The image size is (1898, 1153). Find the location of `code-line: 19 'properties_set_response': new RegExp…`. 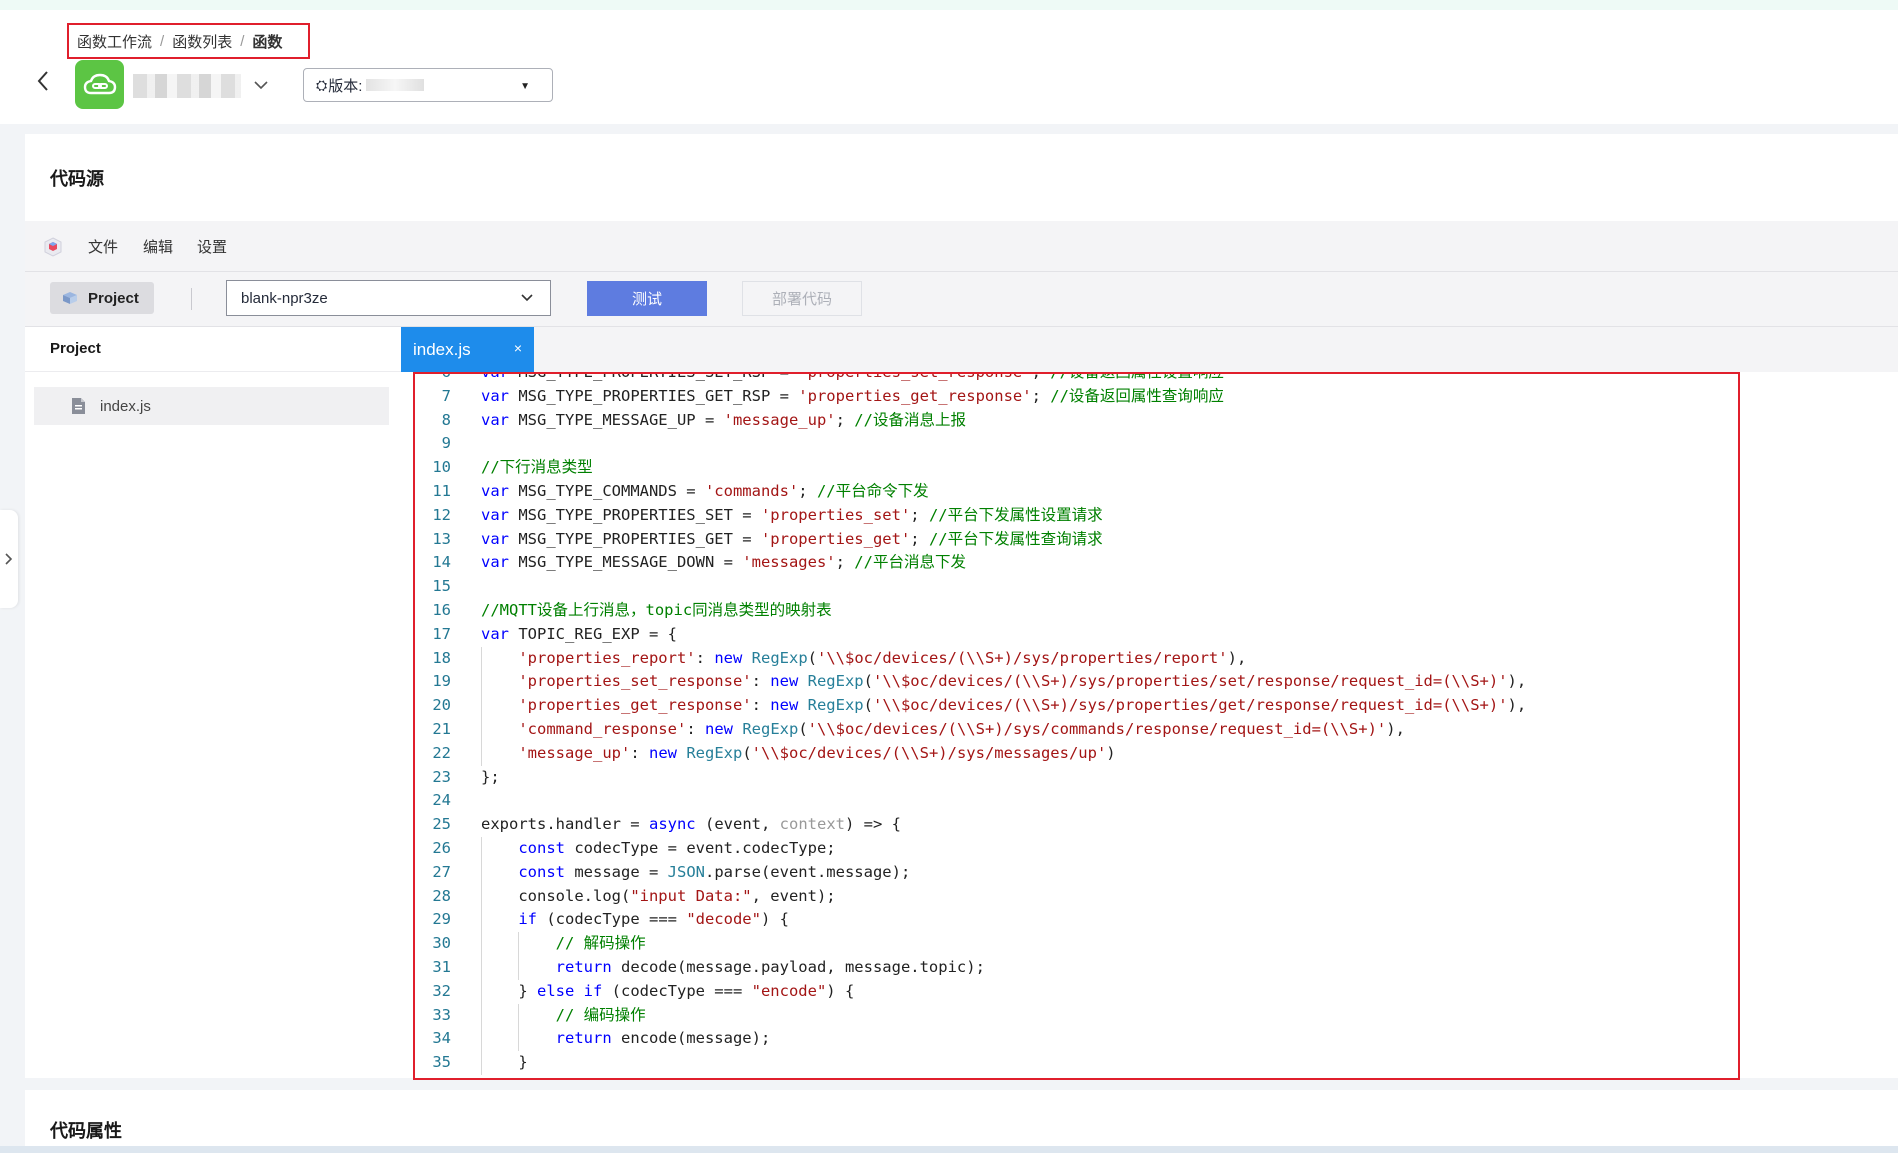

code-line: 19 'properties_set_response': new RegExp… is located at coordinates (970, 682).